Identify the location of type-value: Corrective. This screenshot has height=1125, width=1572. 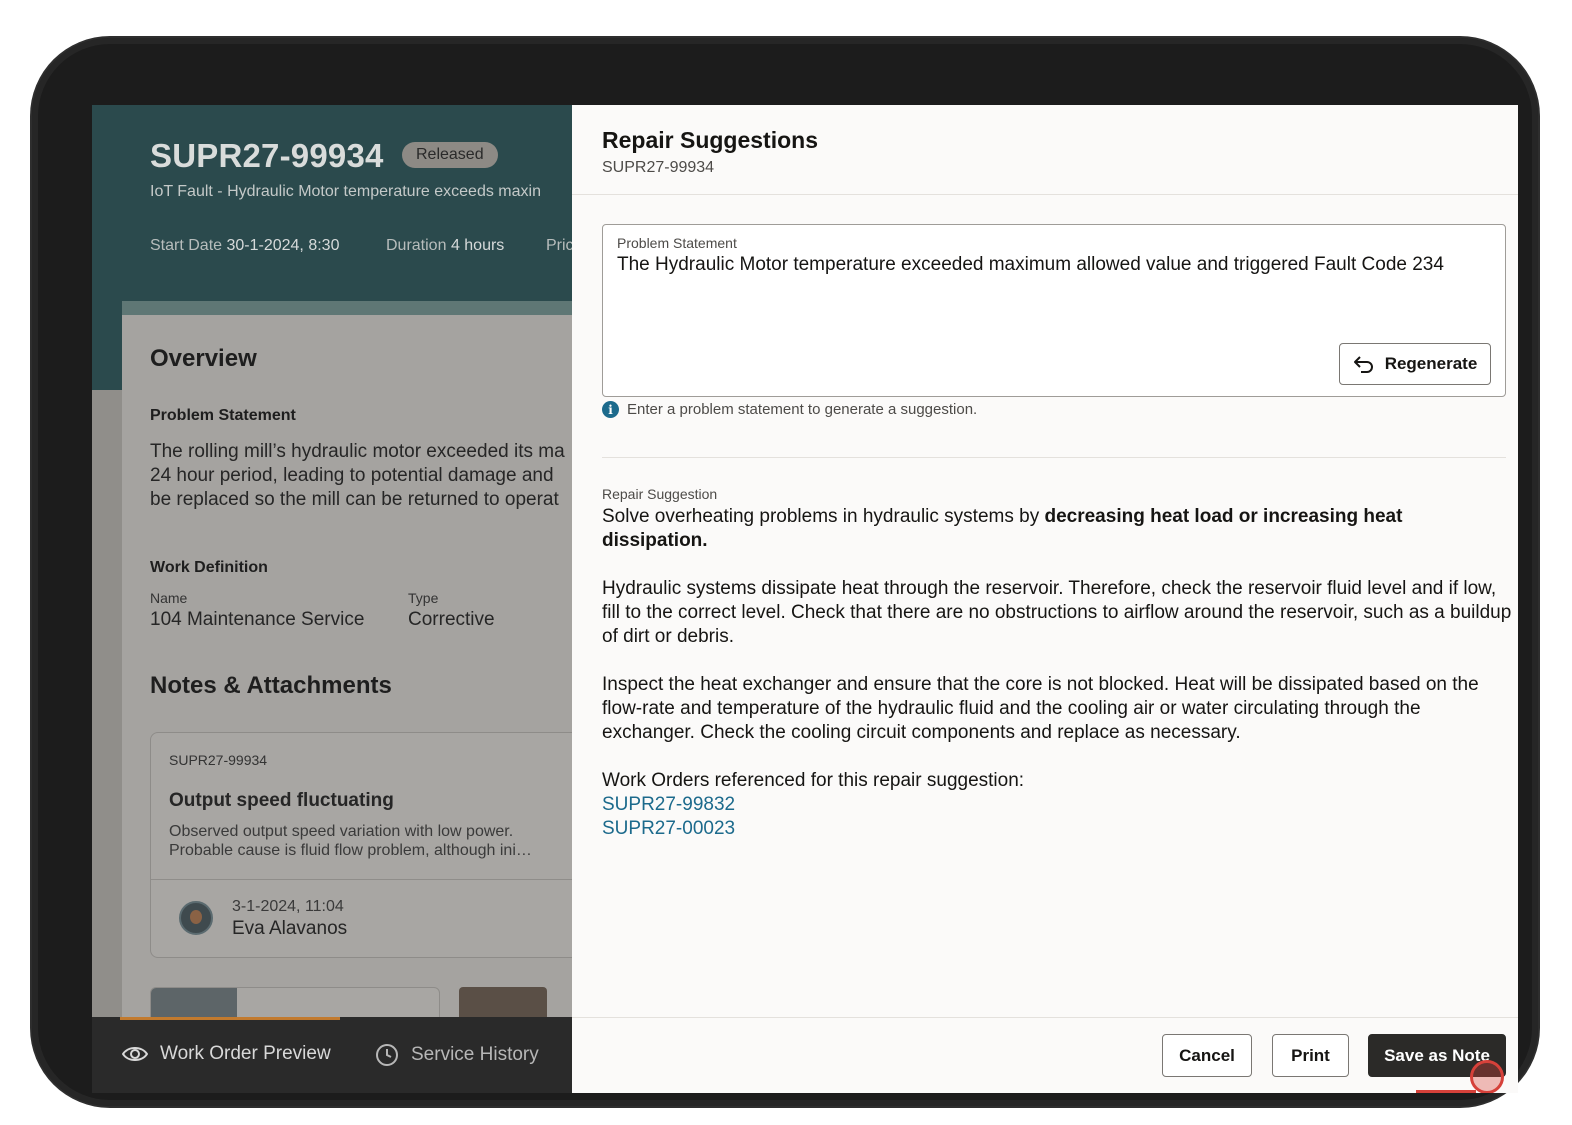
(451, 619).